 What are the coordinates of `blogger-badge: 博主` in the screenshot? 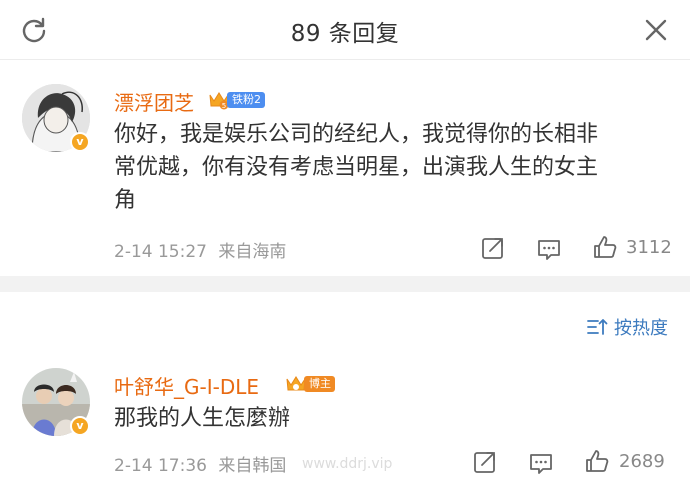 It's located at (310, 384).